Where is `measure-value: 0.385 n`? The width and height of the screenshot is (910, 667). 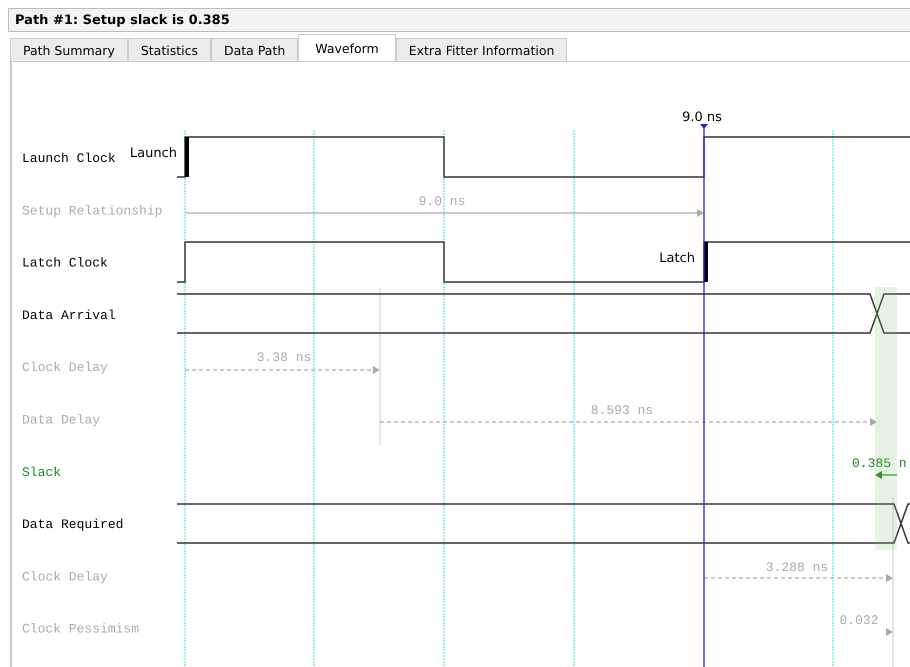 measure-value: 0.385 n is located at coordinates (879, 463).